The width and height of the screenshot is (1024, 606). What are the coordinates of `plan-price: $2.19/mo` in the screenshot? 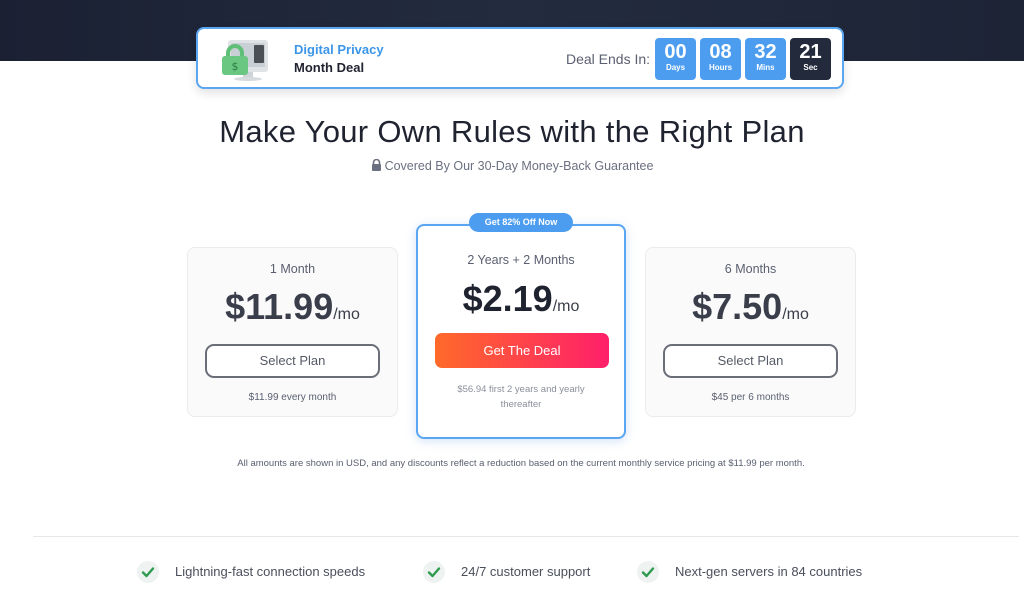 It's located at (521, 299).